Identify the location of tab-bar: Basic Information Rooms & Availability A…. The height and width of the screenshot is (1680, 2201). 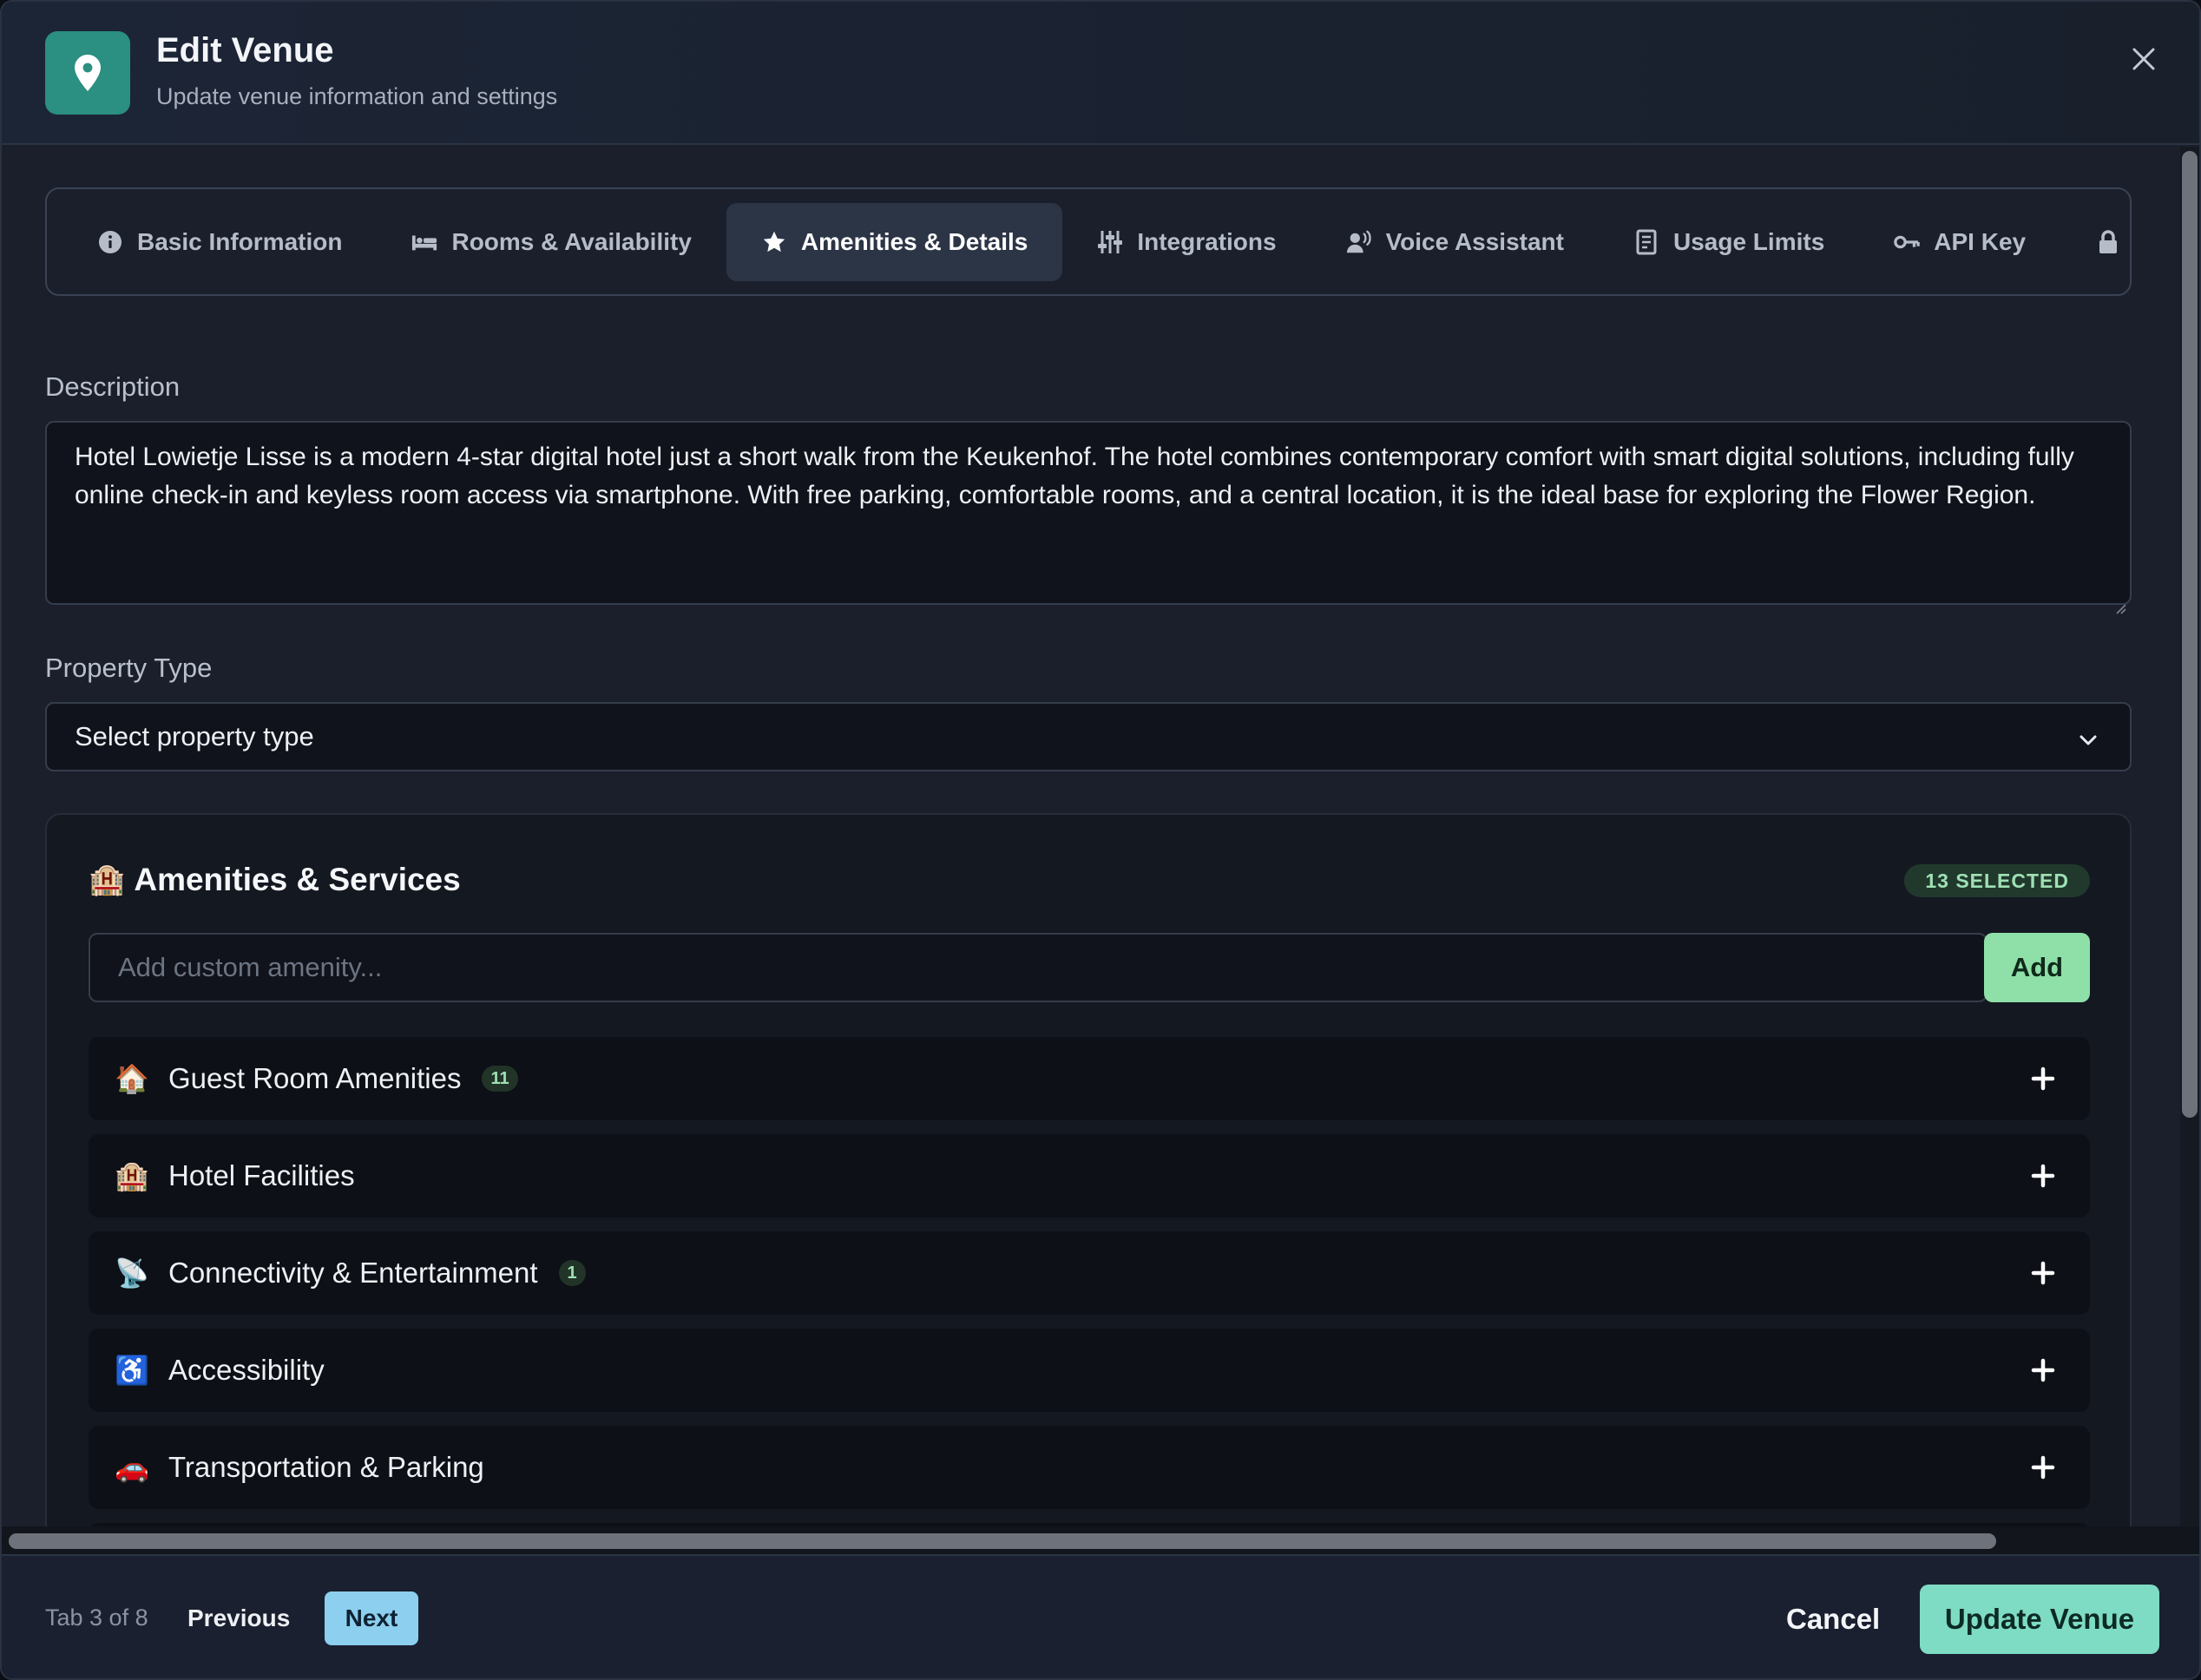
(1089, 241).